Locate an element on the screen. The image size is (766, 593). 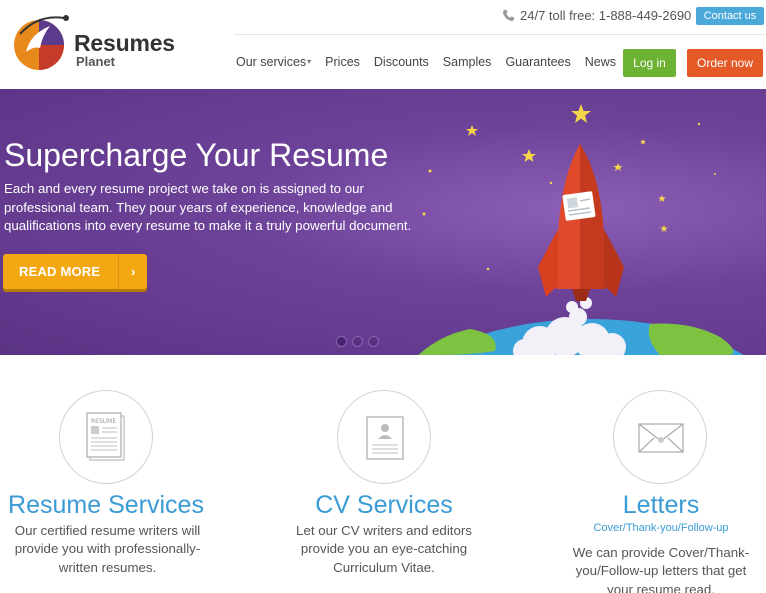
nav-guarantees: Guarantees is located at coordinates (537, 62).